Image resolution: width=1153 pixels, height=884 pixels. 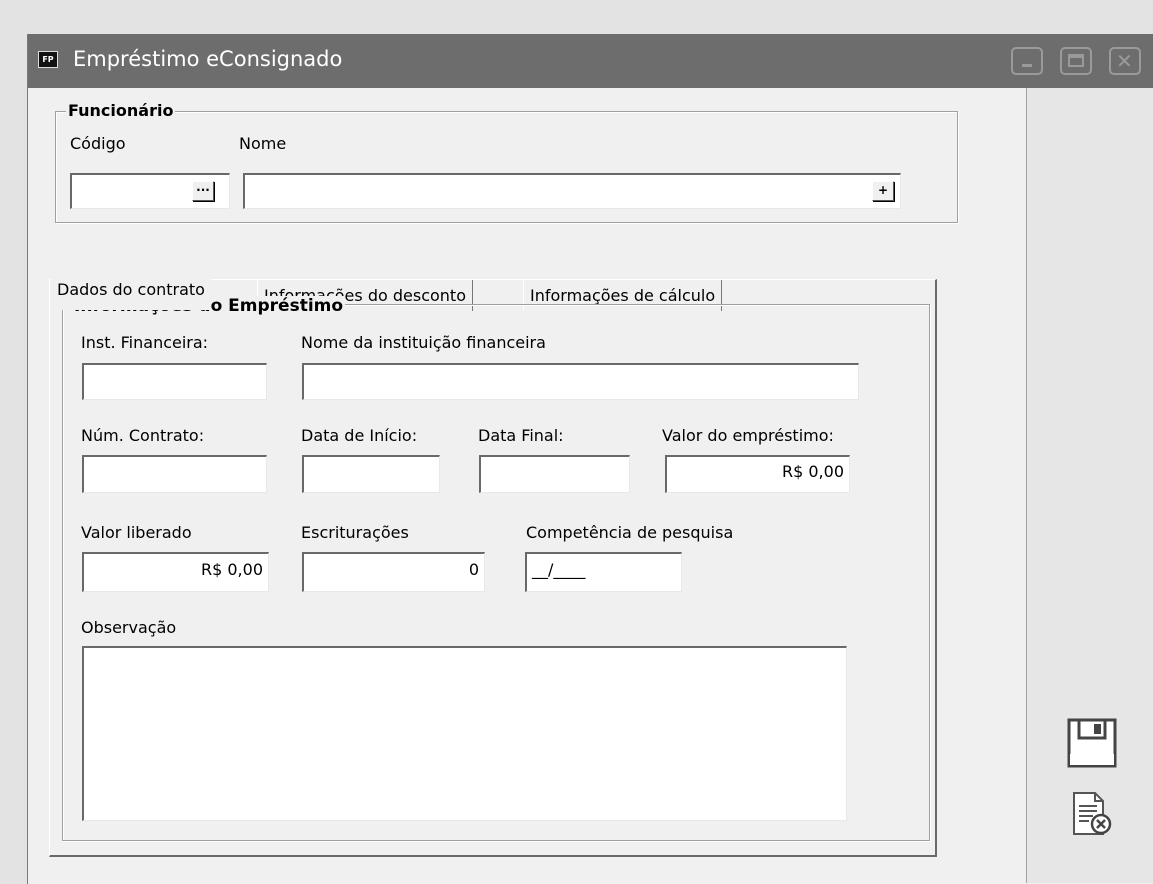 What do you see at coordinates (423, 342) in the screenshot?
I see `nome-instituicao-label: Nome da instituição financeira` at bounding box center [423, 342].